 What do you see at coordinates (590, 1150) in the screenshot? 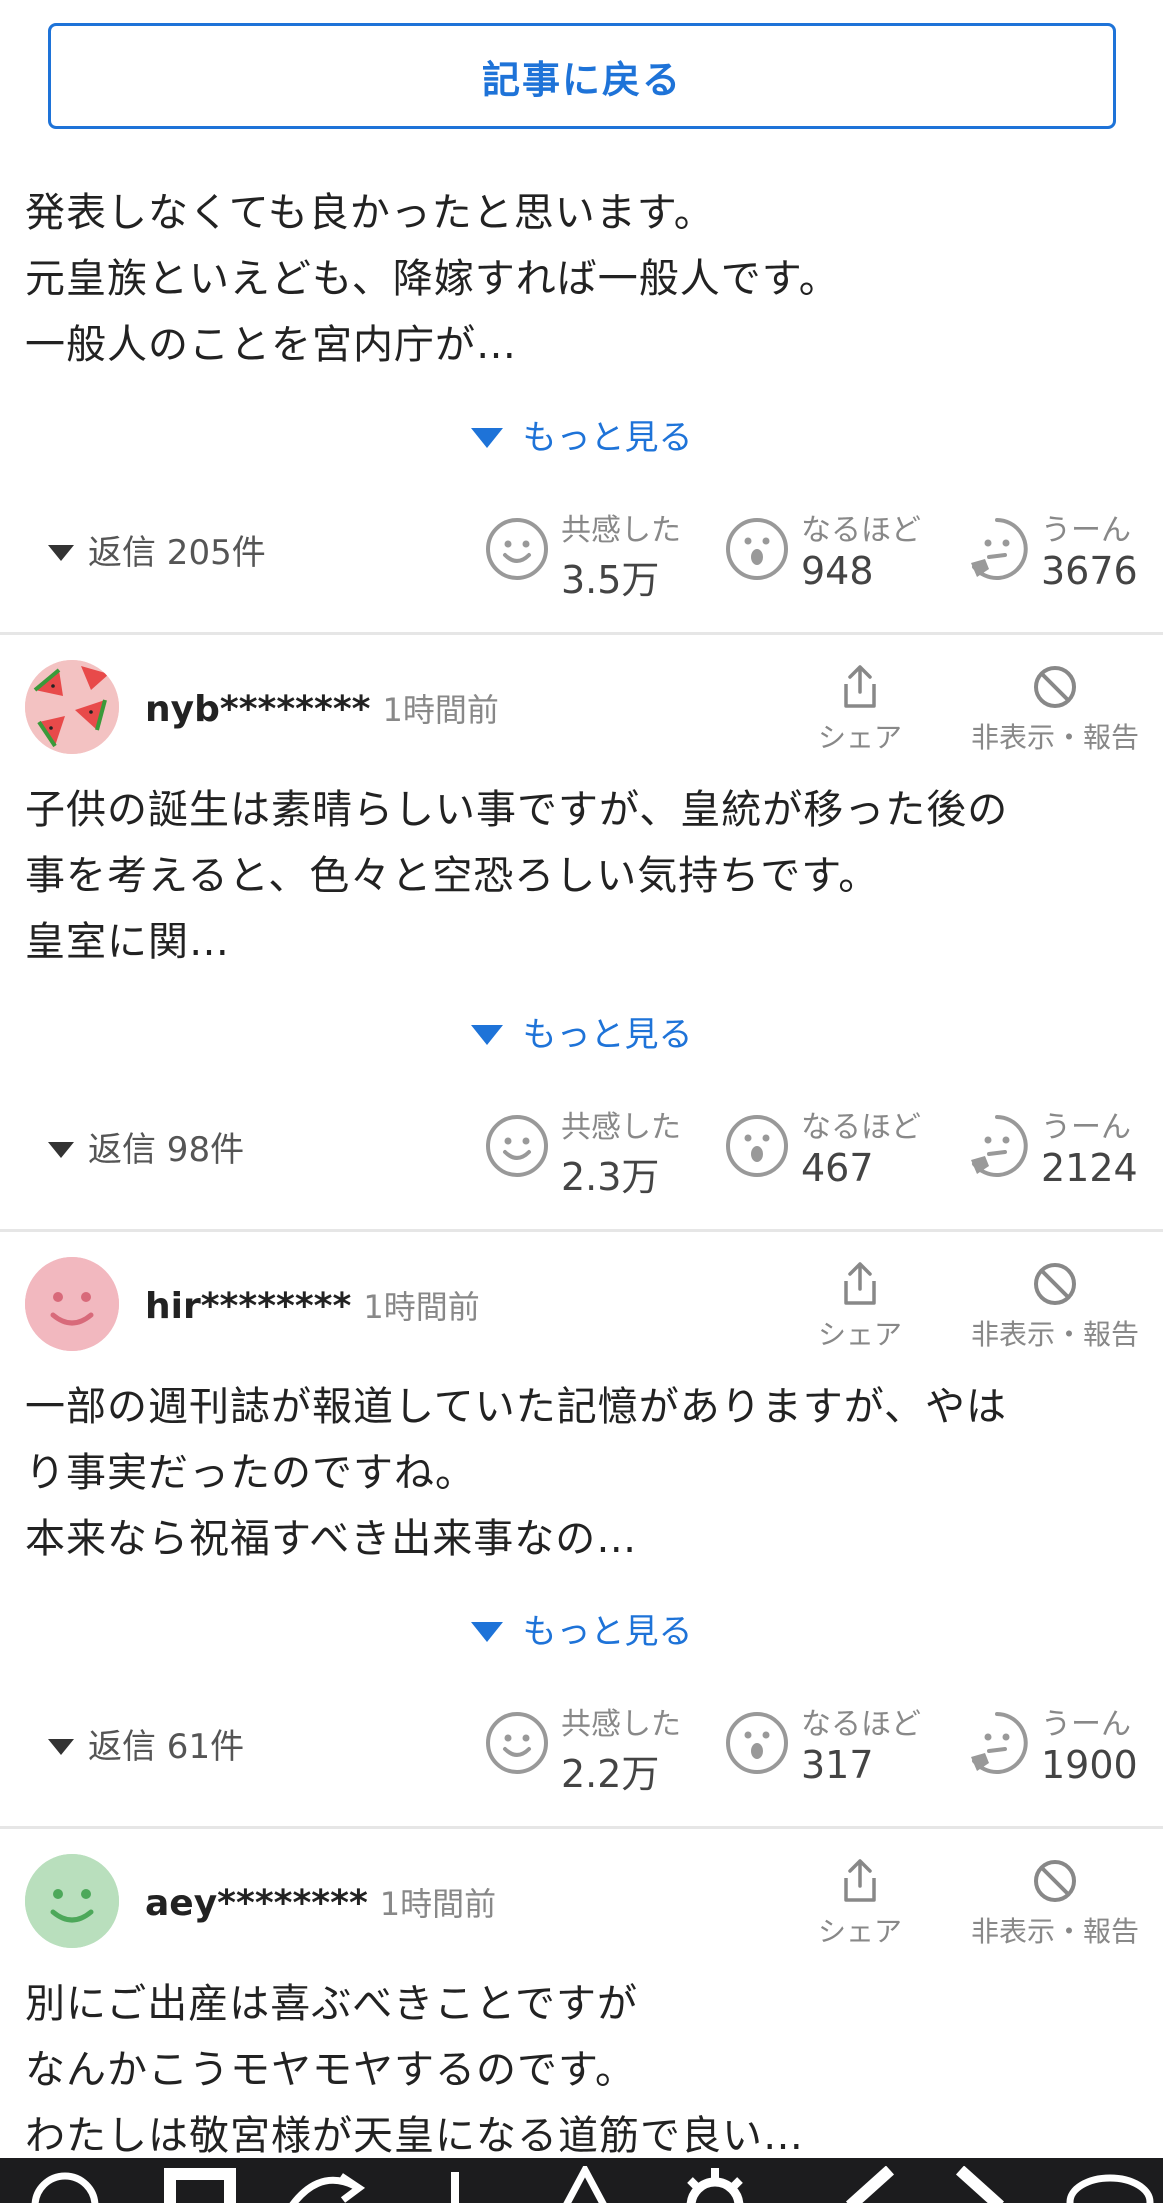
I see `empathy-reaction-button: 共感した 2.3万` at bounding box center [590, 1150].